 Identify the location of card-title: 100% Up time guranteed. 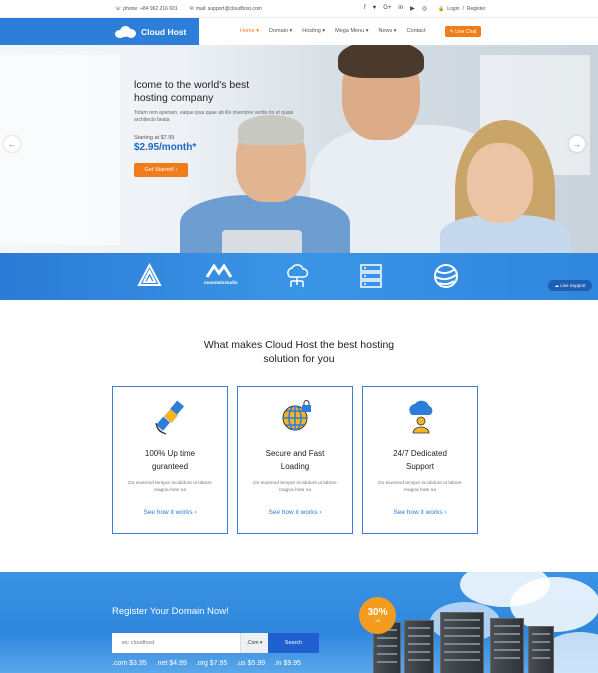
(170, 460).